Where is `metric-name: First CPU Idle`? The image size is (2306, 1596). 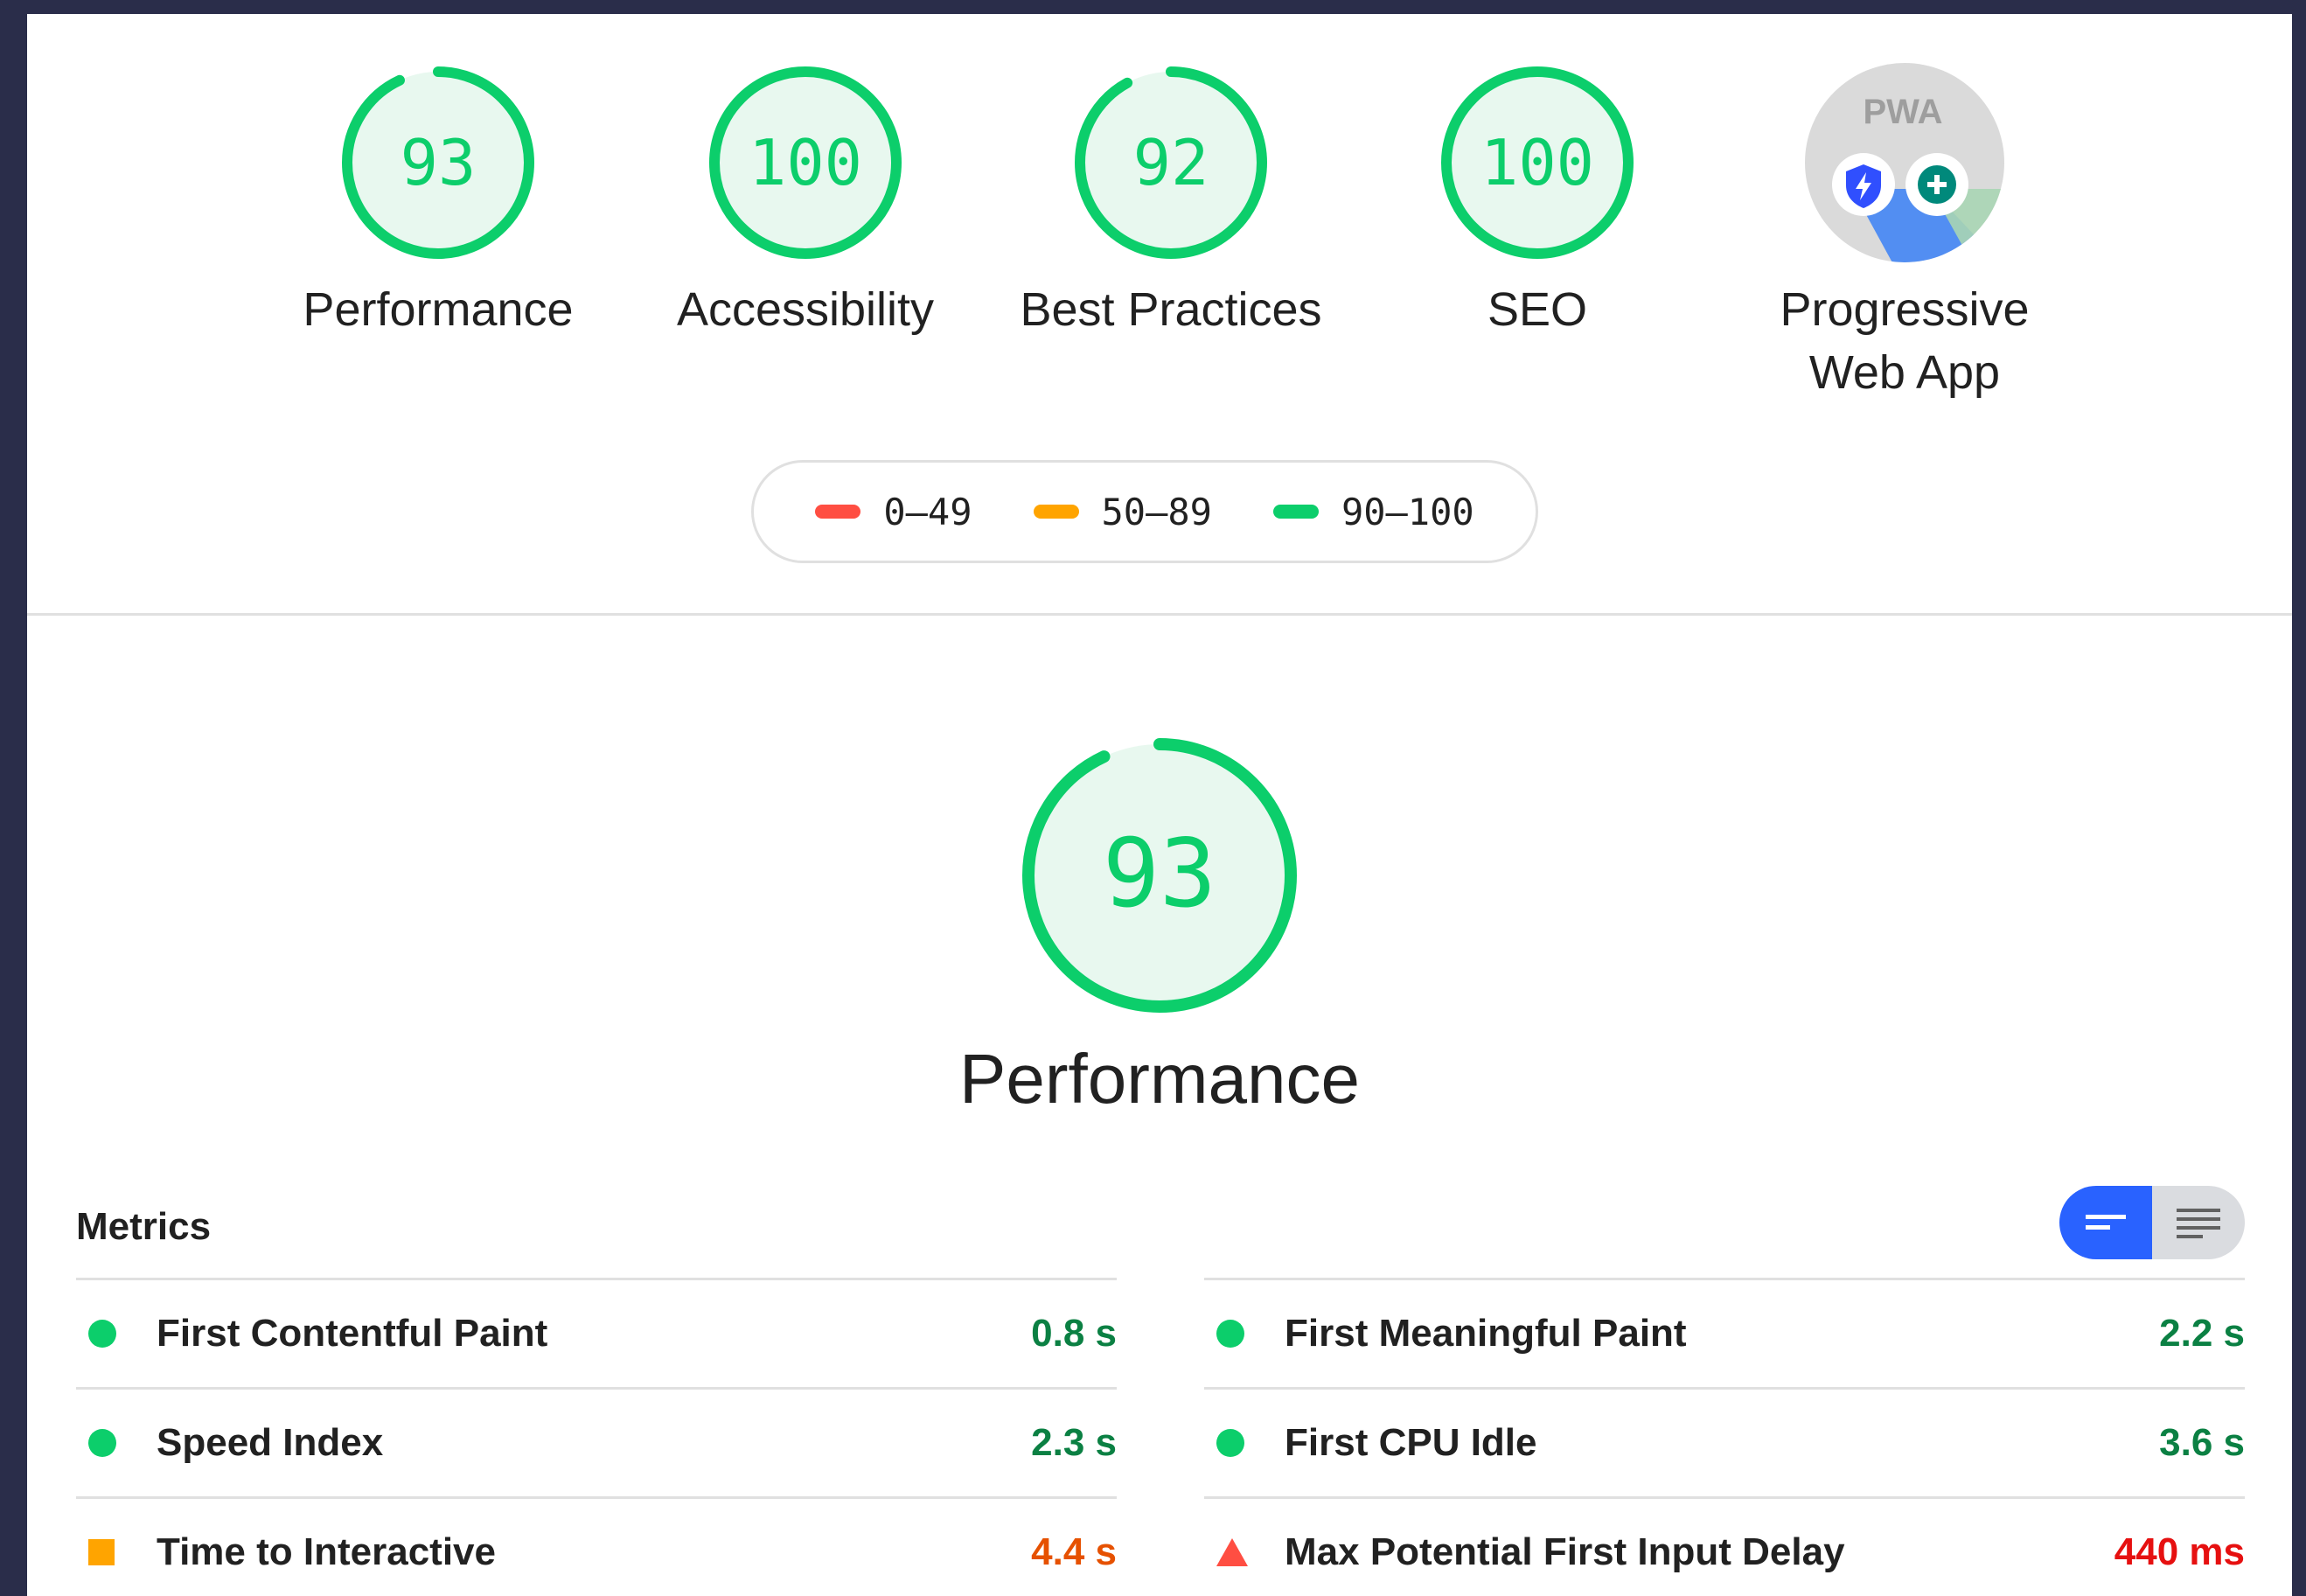
metric-name: First CPU Idle is located at coordinates (1411, 1442).